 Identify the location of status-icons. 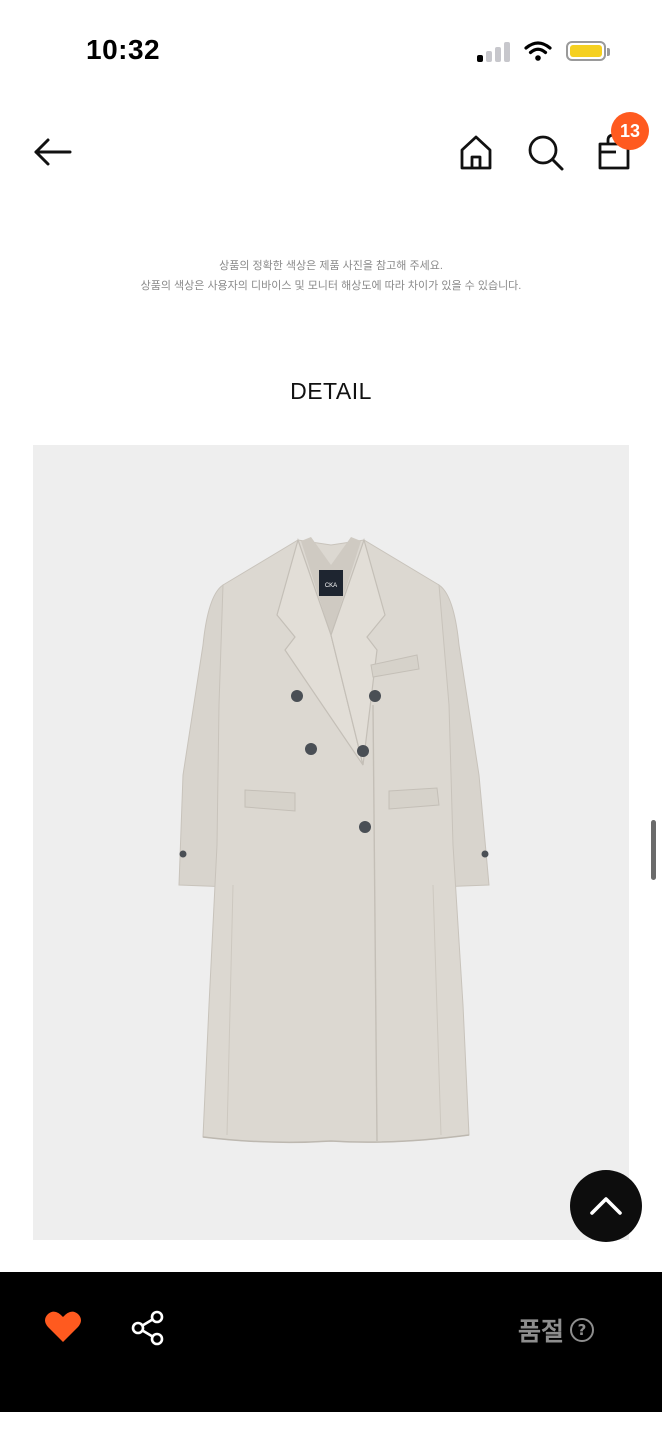
(543, 51).